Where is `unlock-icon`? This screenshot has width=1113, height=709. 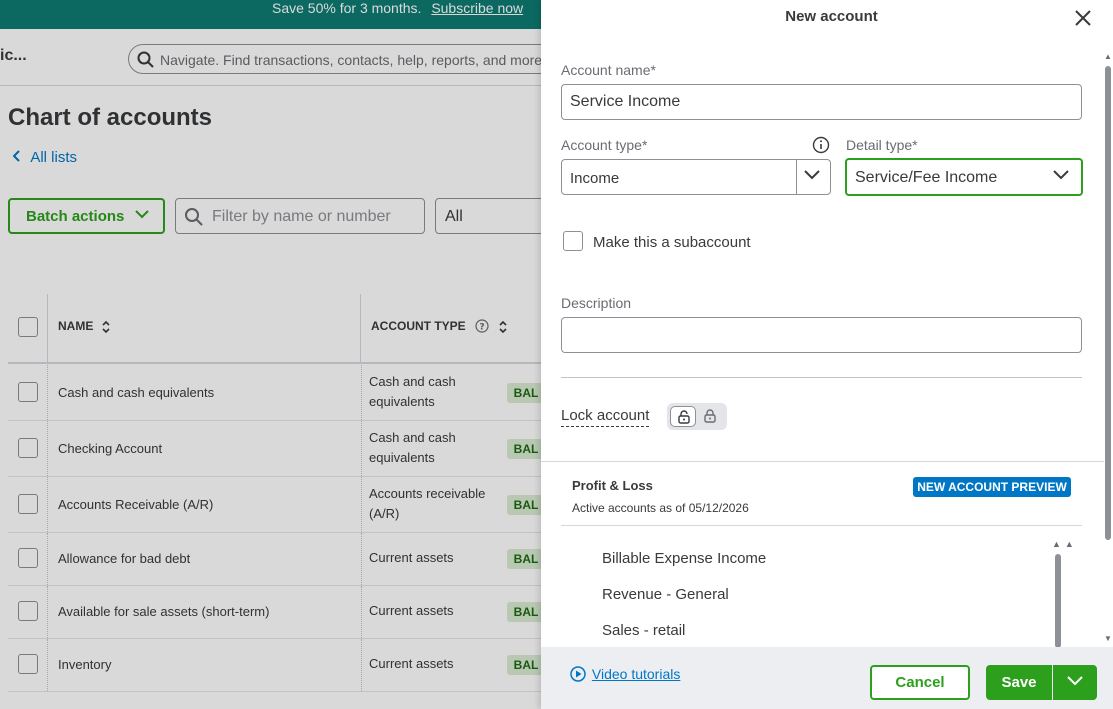
unlock-icon is located at coordinates (684, 417).